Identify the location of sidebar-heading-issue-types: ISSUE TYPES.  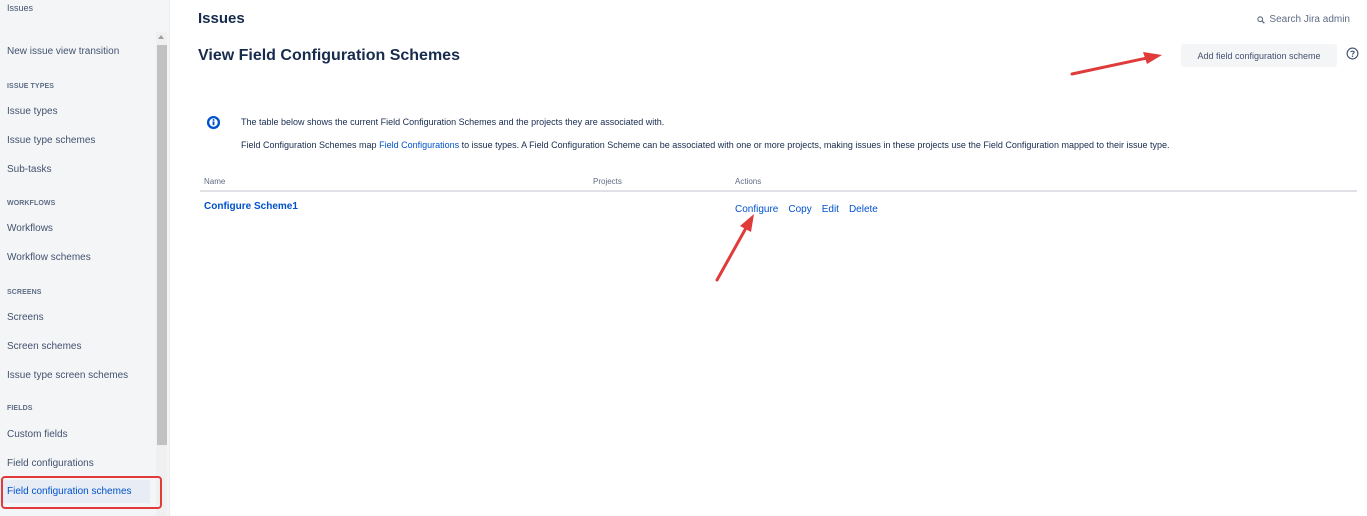
(31, 86).